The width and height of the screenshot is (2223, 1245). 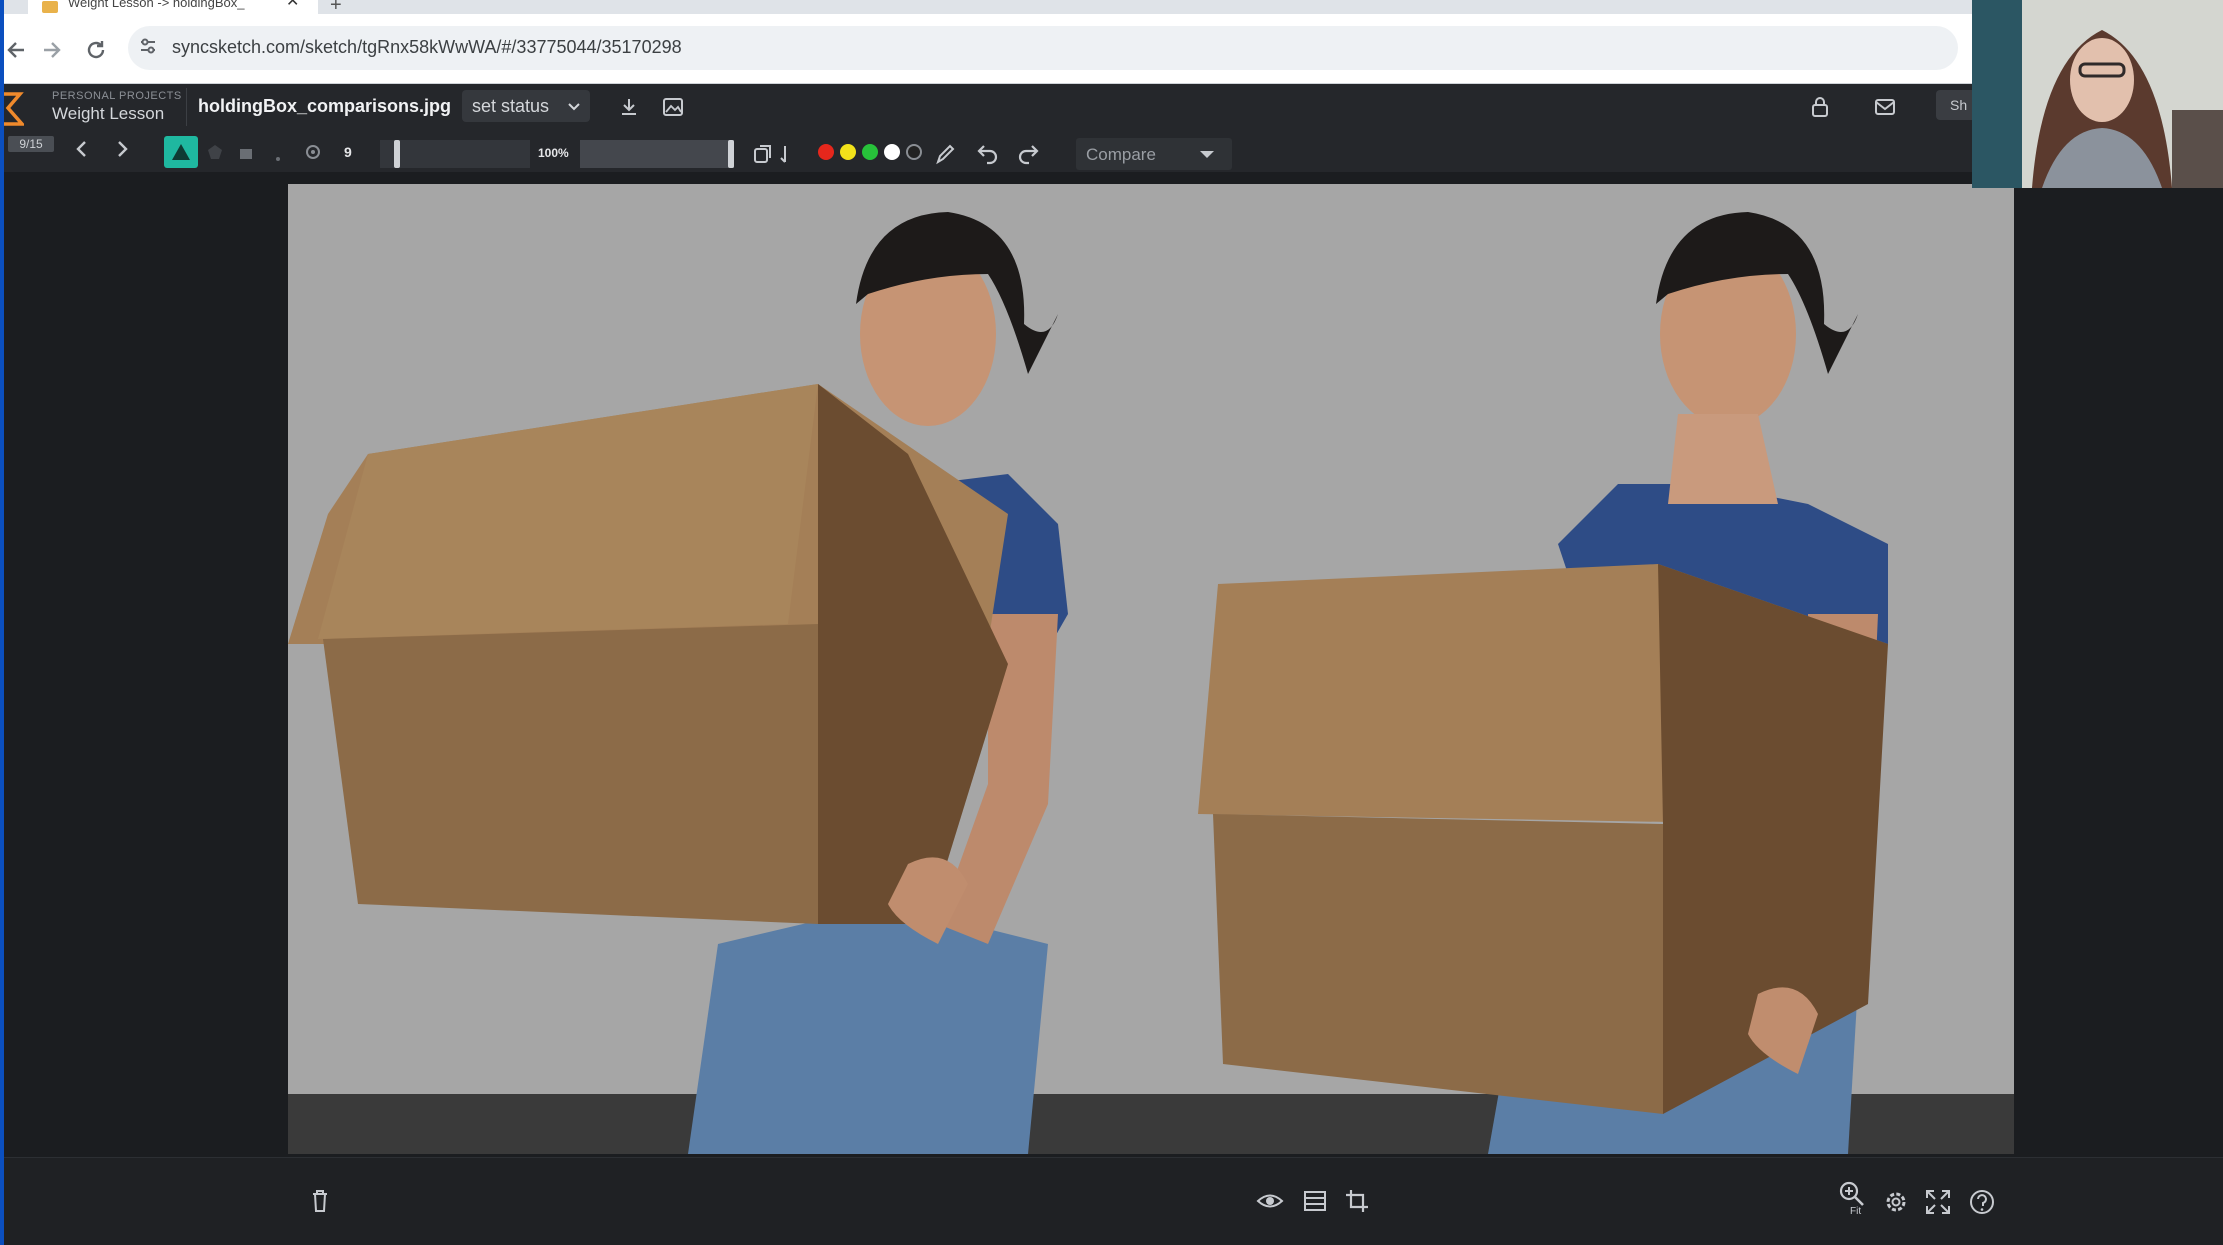 What do you see at coordinates (1315, 1201) in the screenshot?
I see `layers-icon` at bounding box center [1315, 1201].